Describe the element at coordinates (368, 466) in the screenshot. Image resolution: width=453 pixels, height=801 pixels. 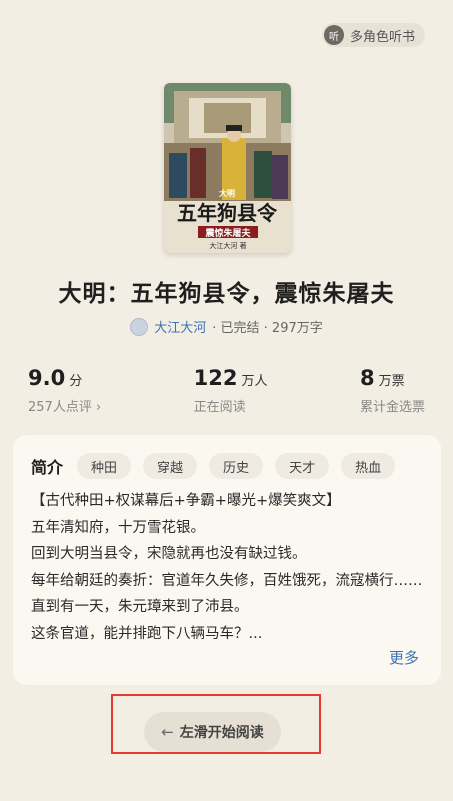
I see `tag-passion: 热血` at that location.